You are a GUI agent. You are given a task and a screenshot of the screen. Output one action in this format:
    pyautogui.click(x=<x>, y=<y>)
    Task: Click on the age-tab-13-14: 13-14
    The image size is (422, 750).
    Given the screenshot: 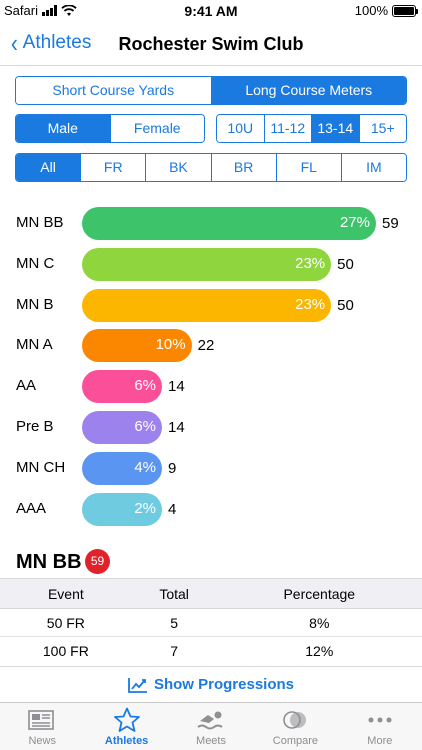 What is the action you would take?
    pyautogui.click(x=335, y=128)
    